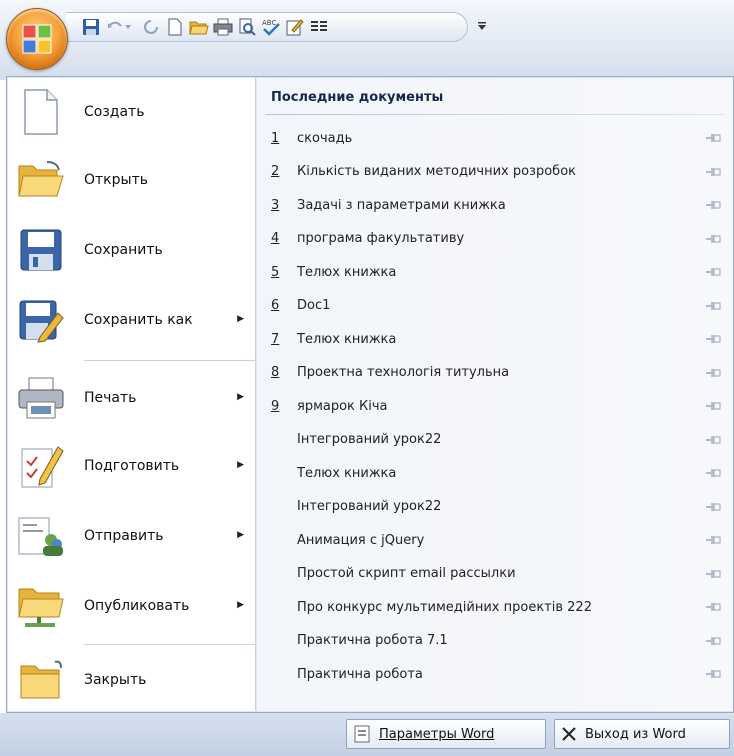  Describe the element at coordinates (275, 238) in the screenshot. I see `recent-document-number: 4` at that location.